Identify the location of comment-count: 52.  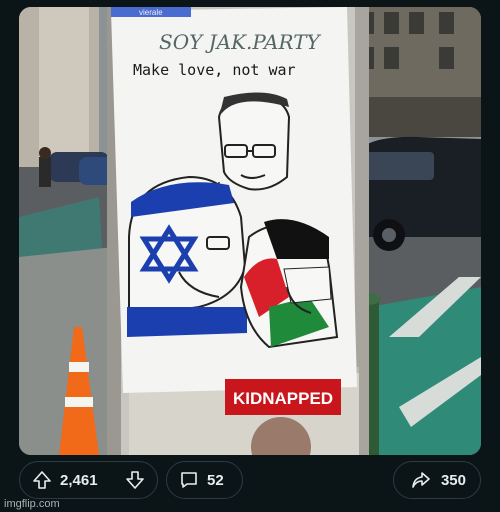
(215, 480).